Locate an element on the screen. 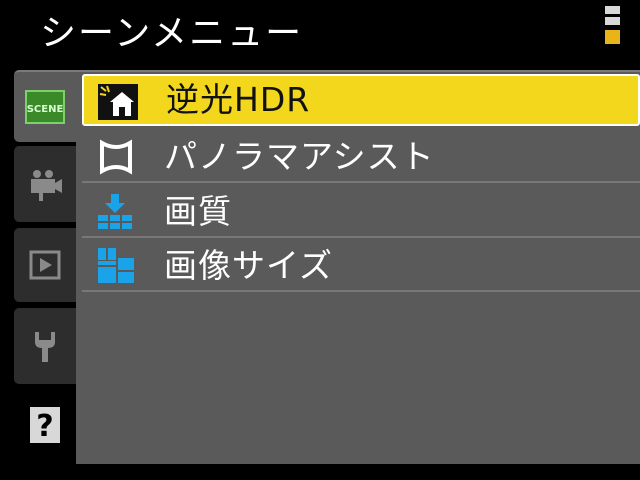  menu-item-backlight-hdr: 逆光HDR is located at coordinates (361, 100).